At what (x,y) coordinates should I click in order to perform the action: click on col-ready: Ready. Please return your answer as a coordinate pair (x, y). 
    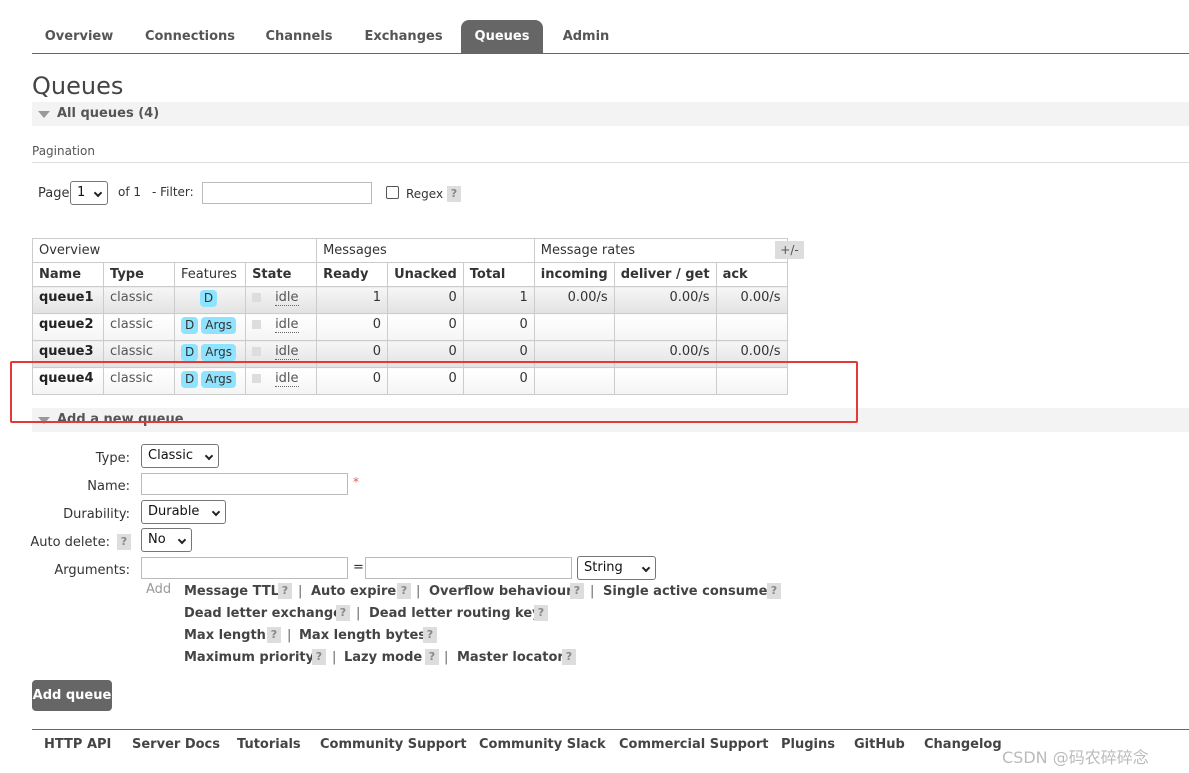
    Looking at the image, I should click on (352, 274).